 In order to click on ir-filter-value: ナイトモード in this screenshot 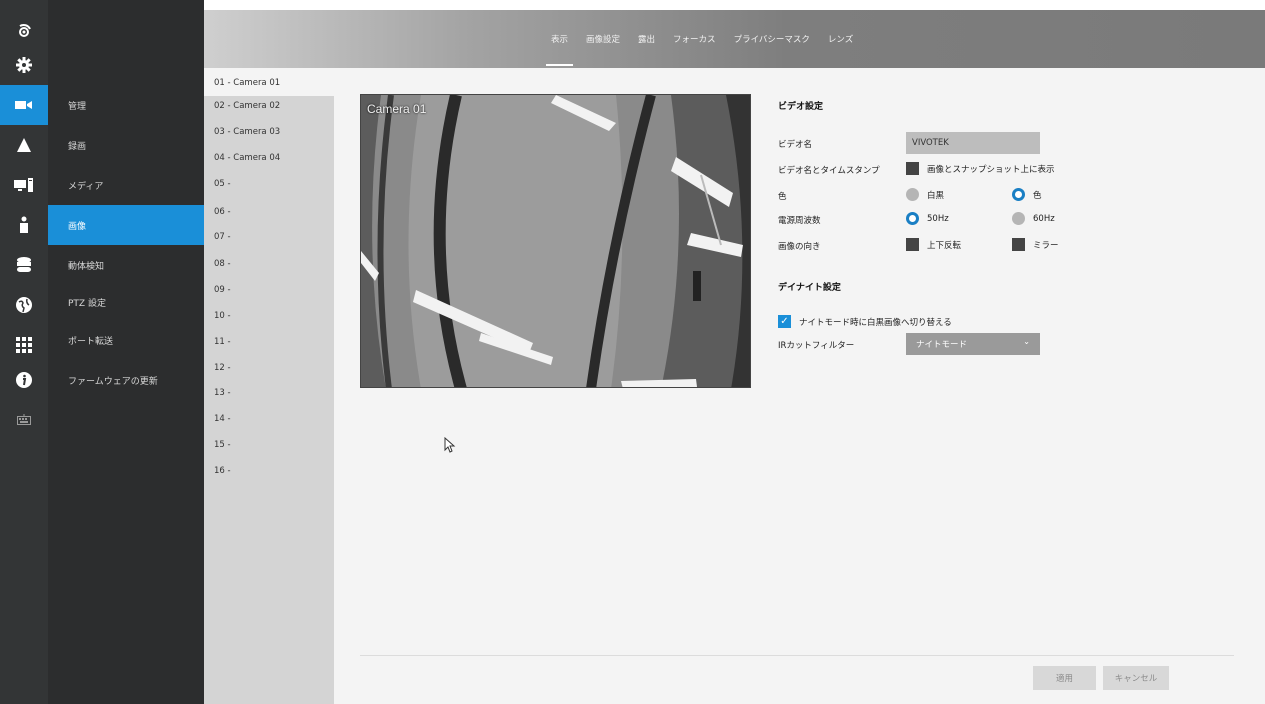, I will do `click(942, 345)`.